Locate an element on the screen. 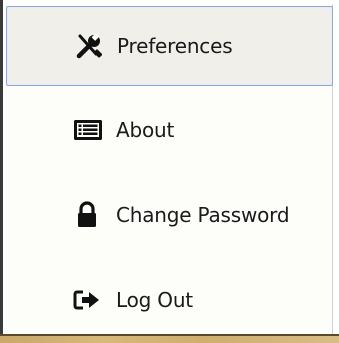 The width and height of the screenshot is (339, 343). logout-arrow-icon is located at coordinates (91, 300).